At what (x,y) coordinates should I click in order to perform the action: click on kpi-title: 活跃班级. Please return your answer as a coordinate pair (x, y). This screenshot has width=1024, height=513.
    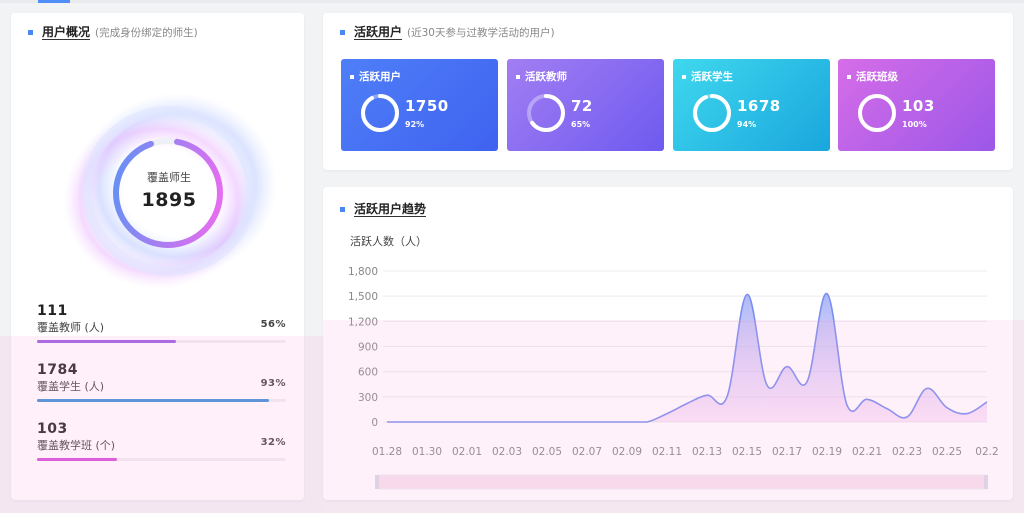
    Looking at the image, I should click on (877, 77).